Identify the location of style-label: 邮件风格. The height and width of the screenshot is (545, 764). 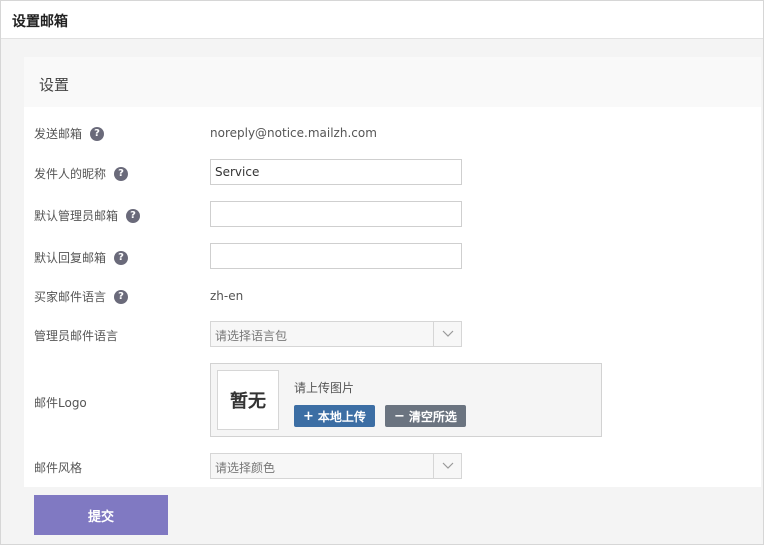
(58, 468).